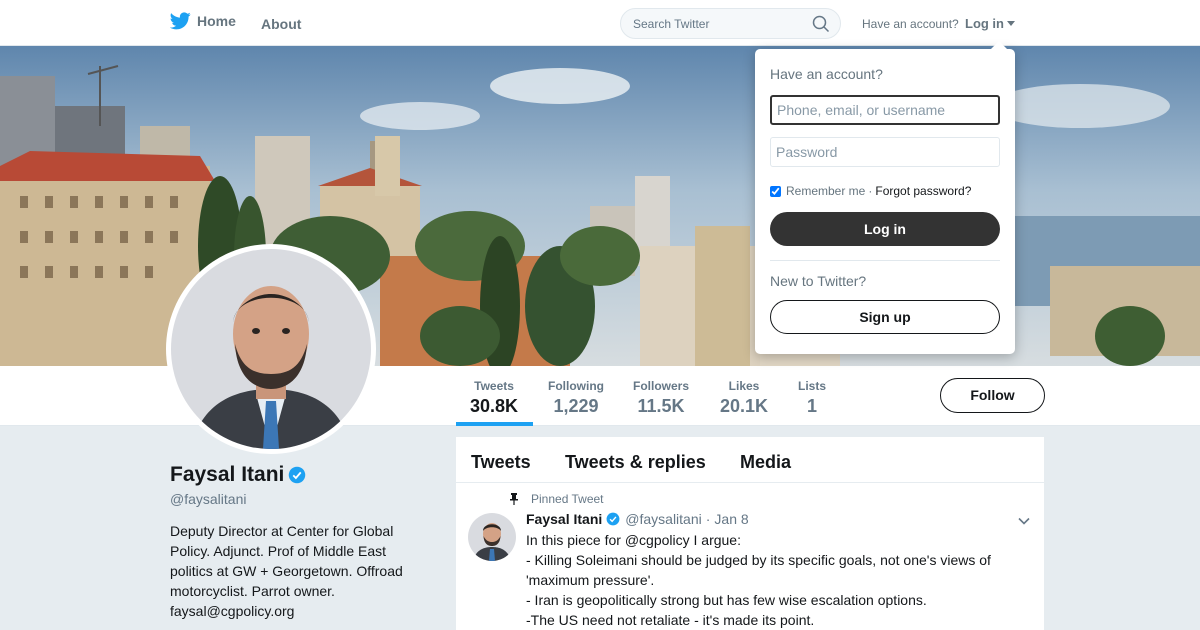 This screenshot has height=630, width=1200. What do you see at coordinates (885, 110) in the screenshot?
I see `username-field` at bounding box center [885, 110].